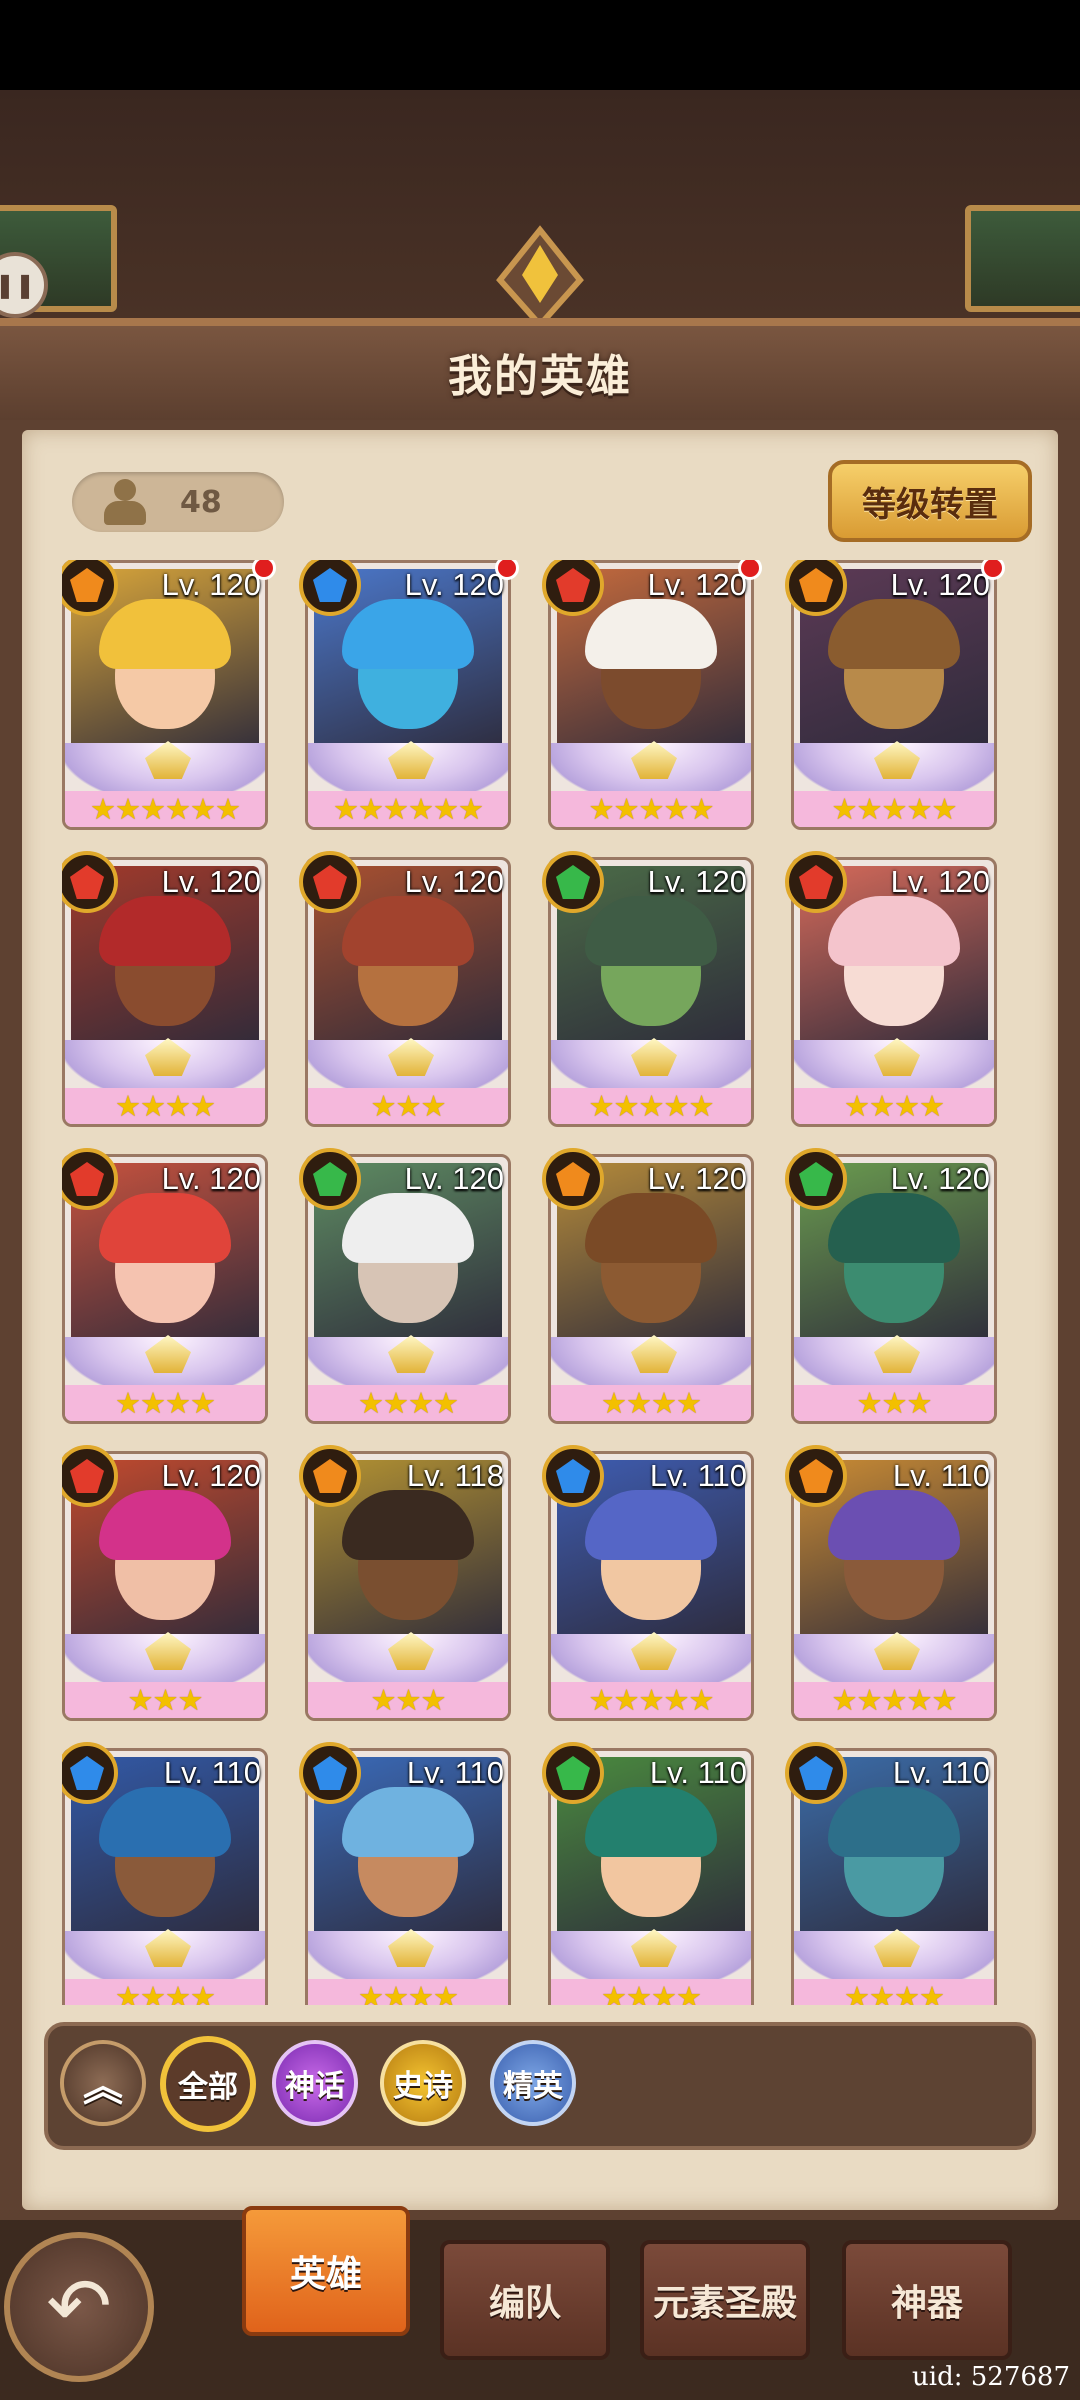 This screenshot has height=2400, width=1080. What do you see at coordinates (991, 2377) in the screenshot?
I see `uid-label: uid: 527687` at bounding box center [991, 2377].